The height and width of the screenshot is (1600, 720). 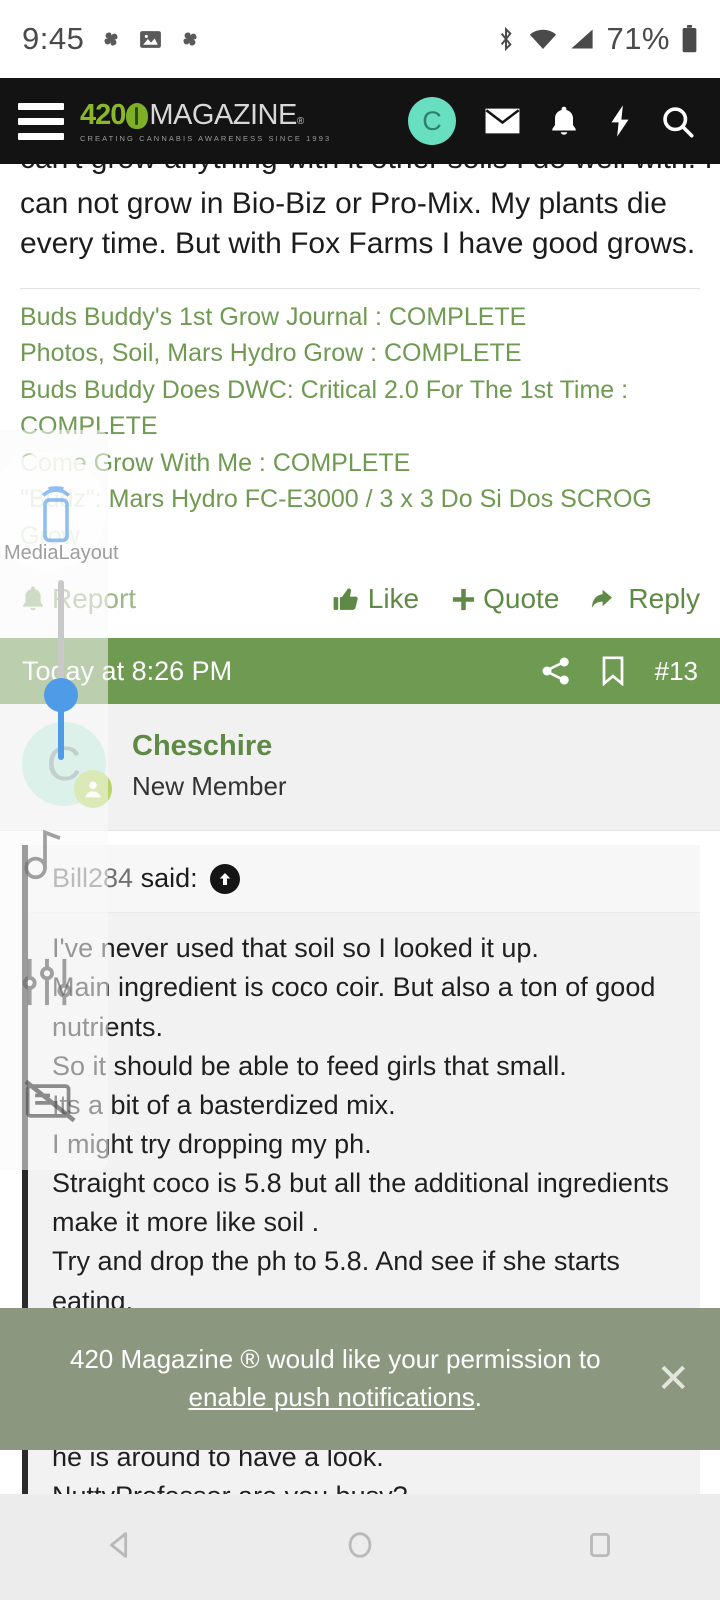 I want to click on quote-said-label: said:, so click(x=165, y=878).